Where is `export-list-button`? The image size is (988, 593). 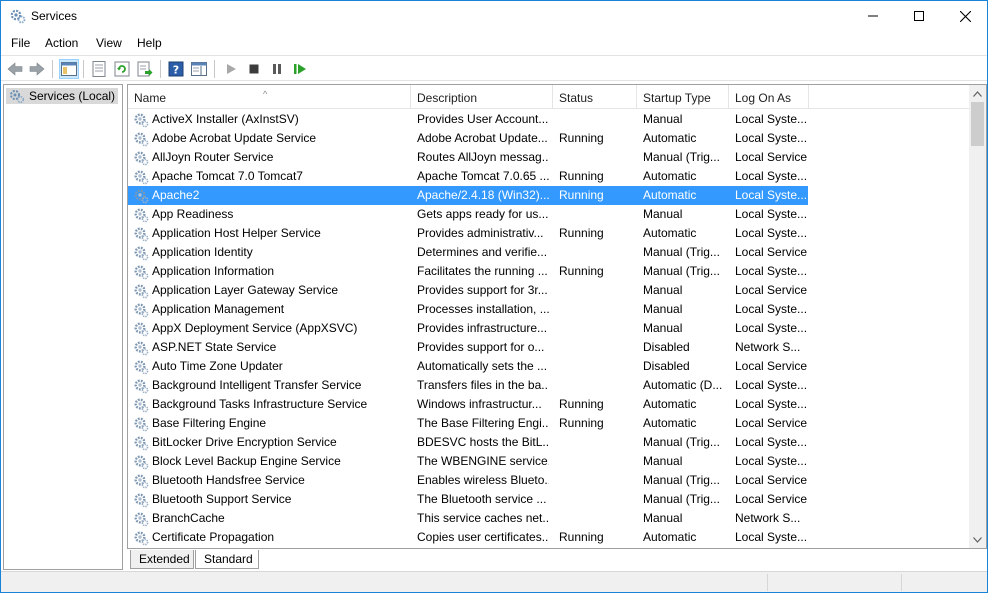 export-list-button is located at coordinates (145, 69).